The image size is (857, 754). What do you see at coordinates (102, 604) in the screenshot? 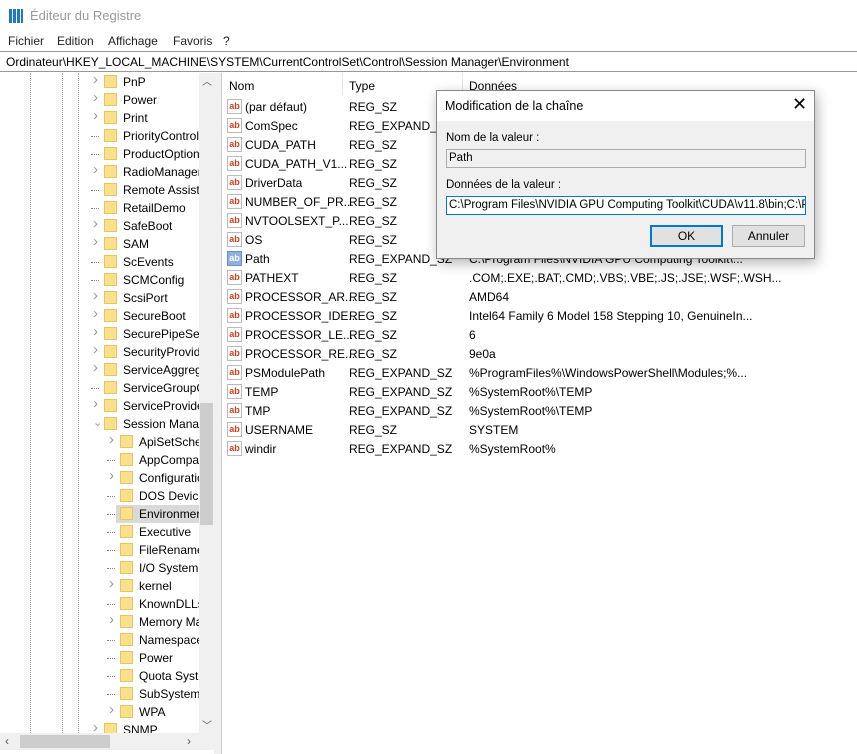
I see `tree-item: KnownDLLs` at bounding box center [102, 604].